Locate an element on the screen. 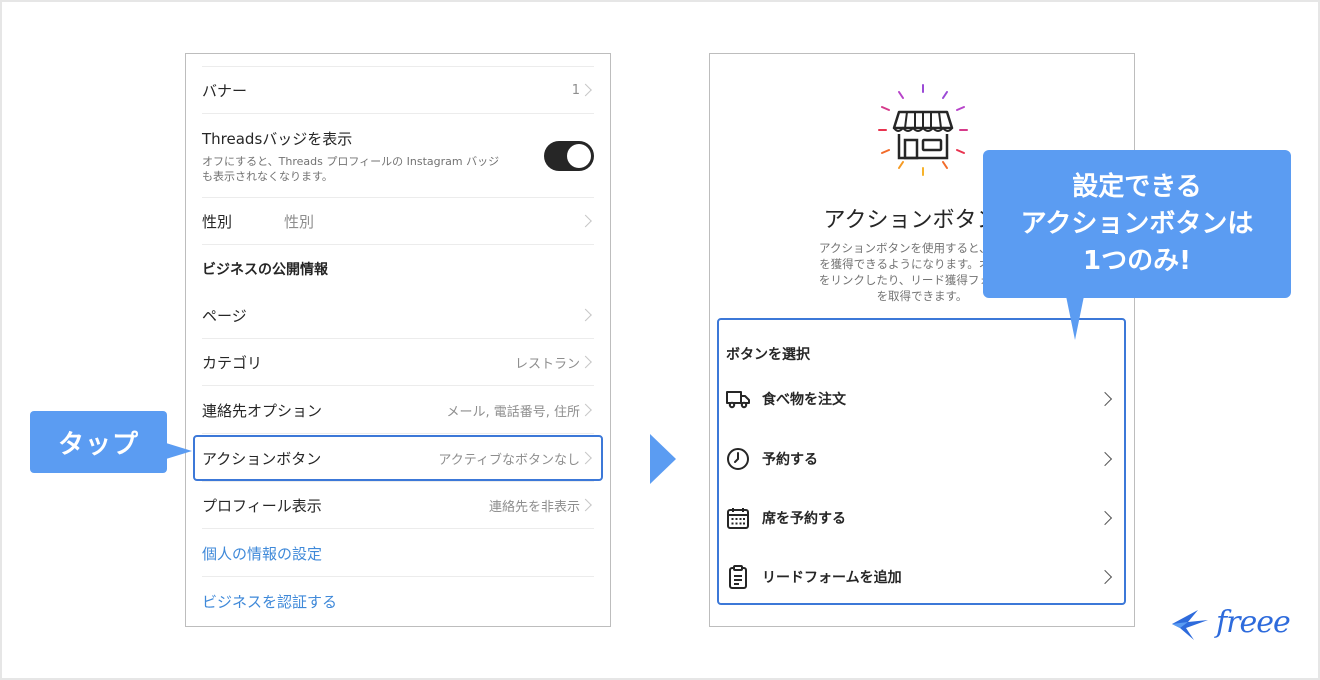 The width and height of the screenshot is (1320, 680). profile-display-row: プロフィール表示 連絡先を非表示 is located at coordinates (398, 505).